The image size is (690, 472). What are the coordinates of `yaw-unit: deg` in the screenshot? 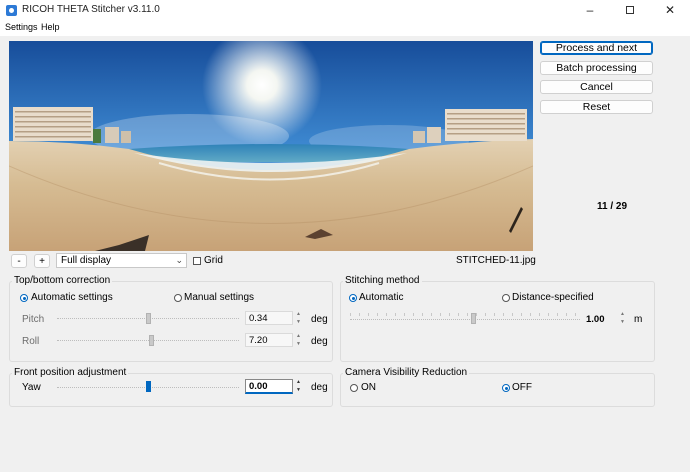 It's located at (319, 387).